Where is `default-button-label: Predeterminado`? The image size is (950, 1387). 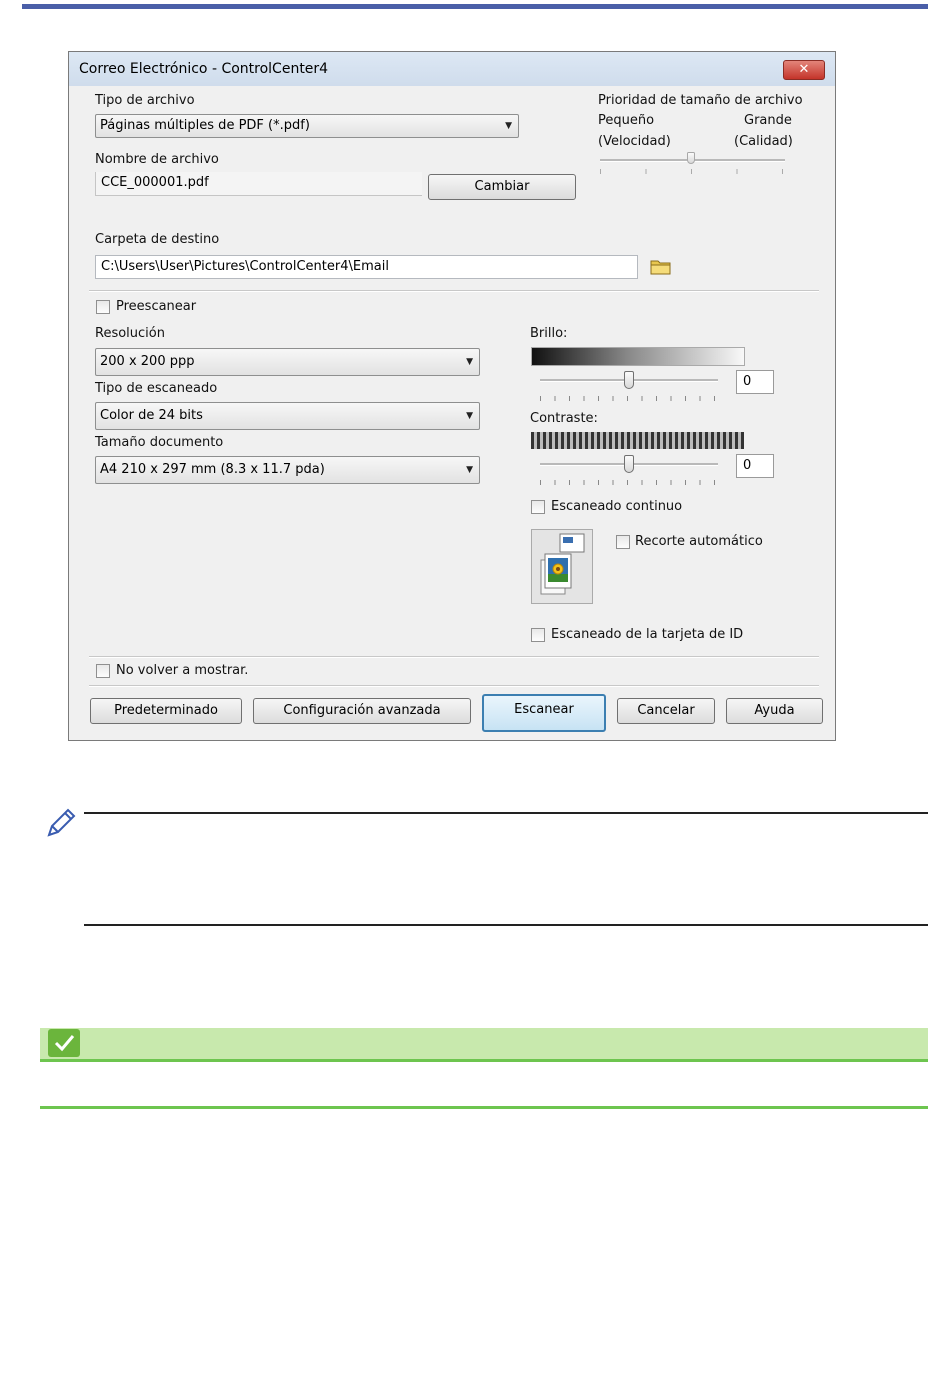 default-button-label: Predeterminado is located at coordinates (166, 710).